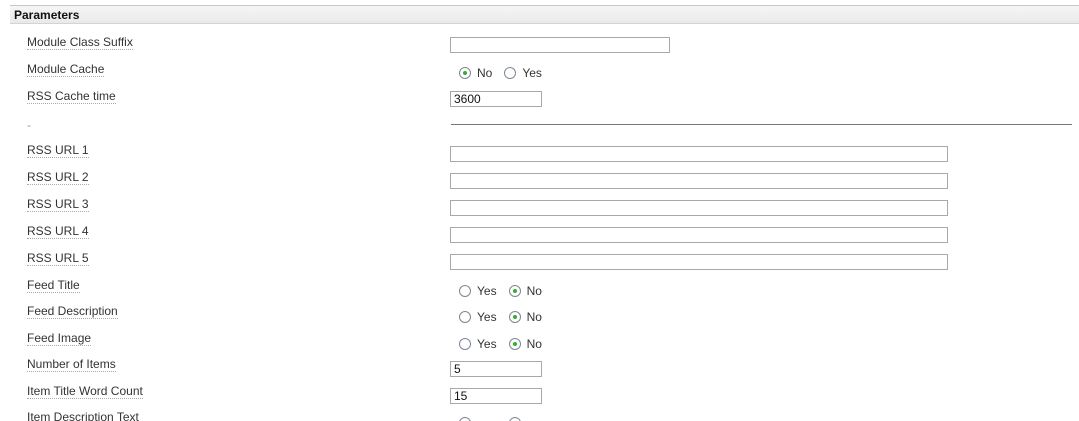  What do you see at coordinates (487, 317) in the screenshot?
I see `feed-description-yes-label: Yes` at bounding box center [487, 317].